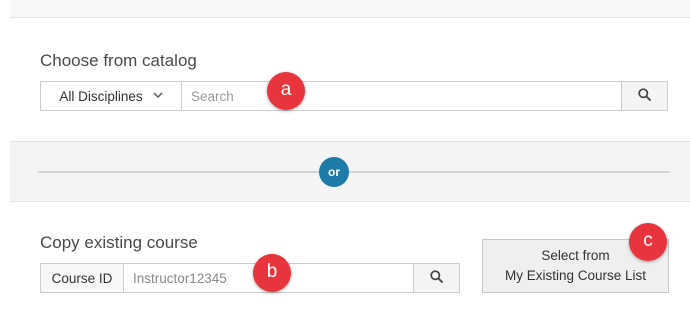  I want to click on course-search-button, so click(436, 278).